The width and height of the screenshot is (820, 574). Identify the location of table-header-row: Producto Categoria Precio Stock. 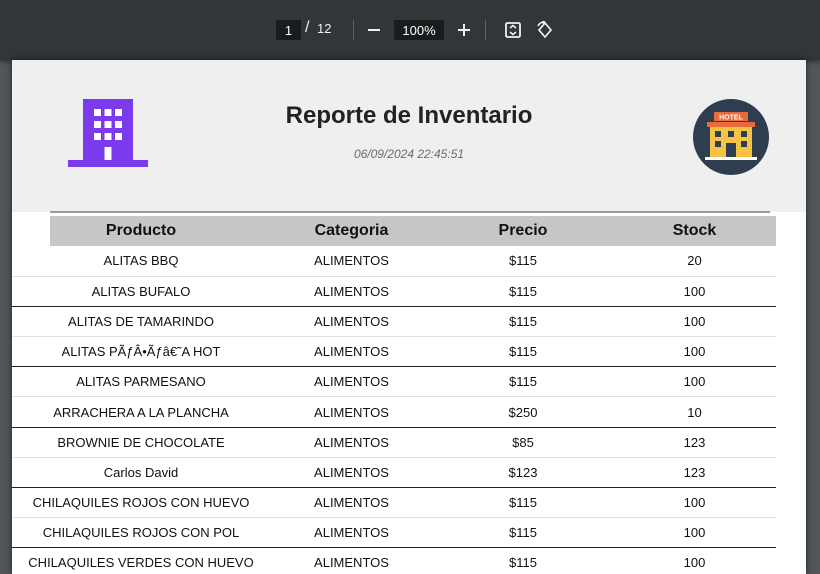
(394, 231).